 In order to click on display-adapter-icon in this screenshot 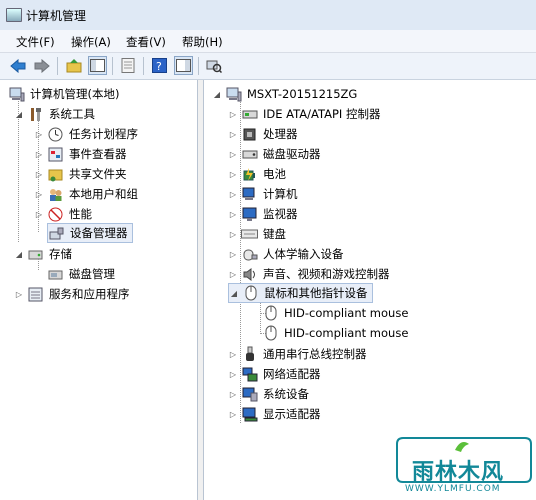, I will do `click(249, 414)`.